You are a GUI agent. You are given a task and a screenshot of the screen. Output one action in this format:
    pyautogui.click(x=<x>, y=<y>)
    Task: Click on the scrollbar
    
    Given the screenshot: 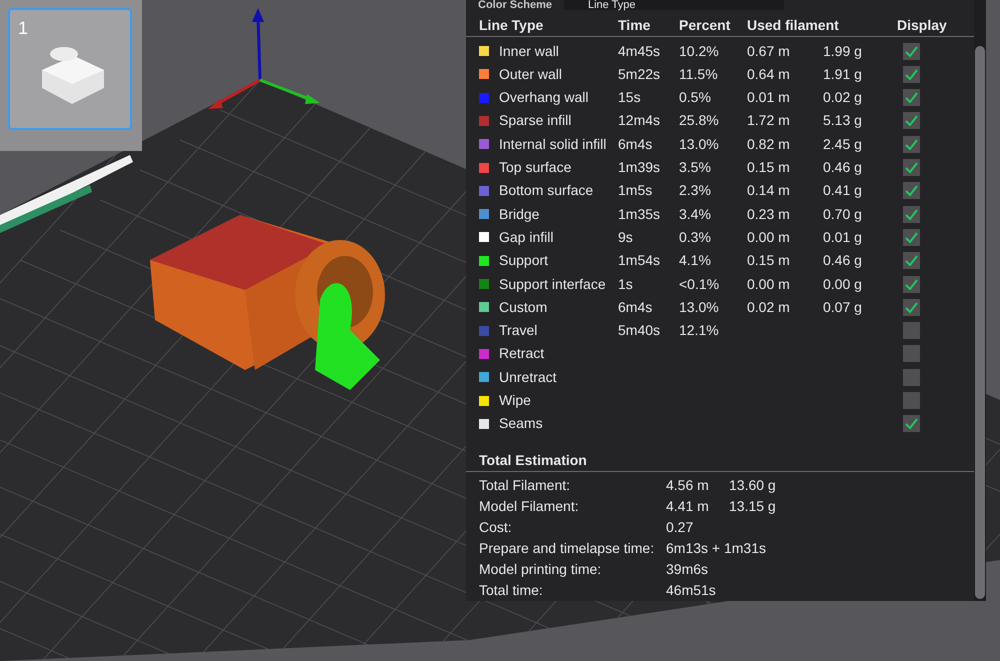 What is the action you would take?
    pyautogui.click(x=980, y=300)
    